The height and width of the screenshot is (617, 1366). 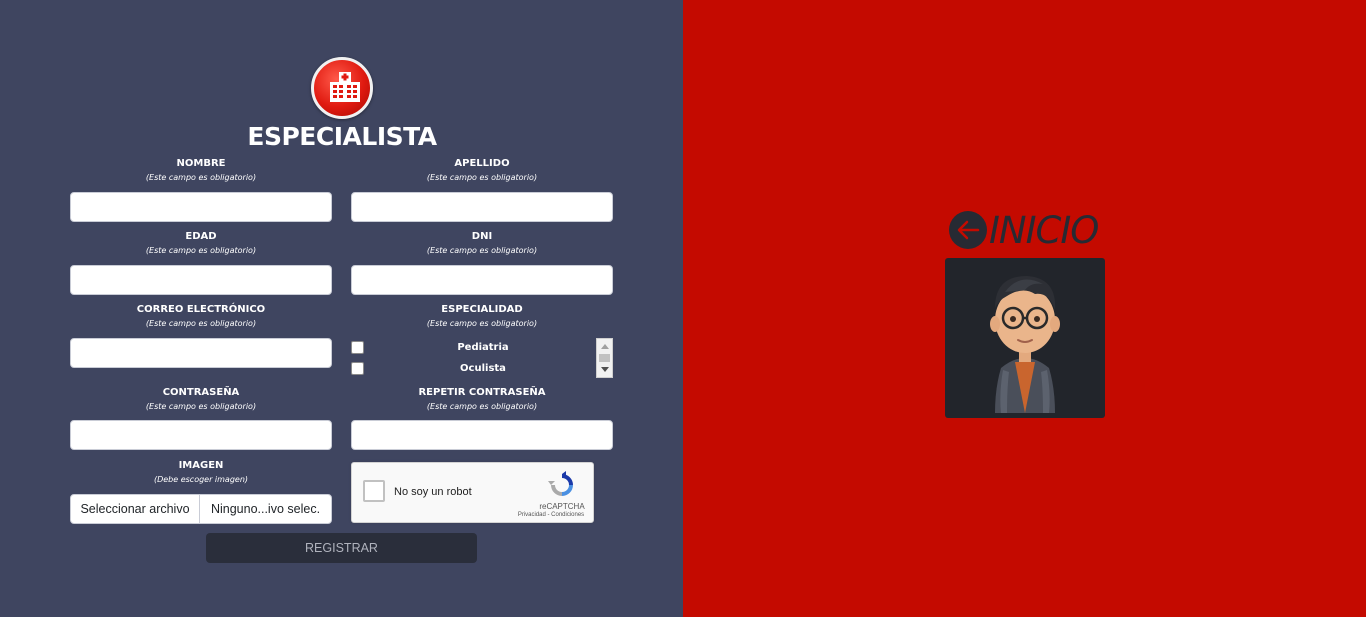 I want to click on especialidad-label-group: ESPECIALIDAD (Este campo es obligatorio), so click(x=482, y=316).